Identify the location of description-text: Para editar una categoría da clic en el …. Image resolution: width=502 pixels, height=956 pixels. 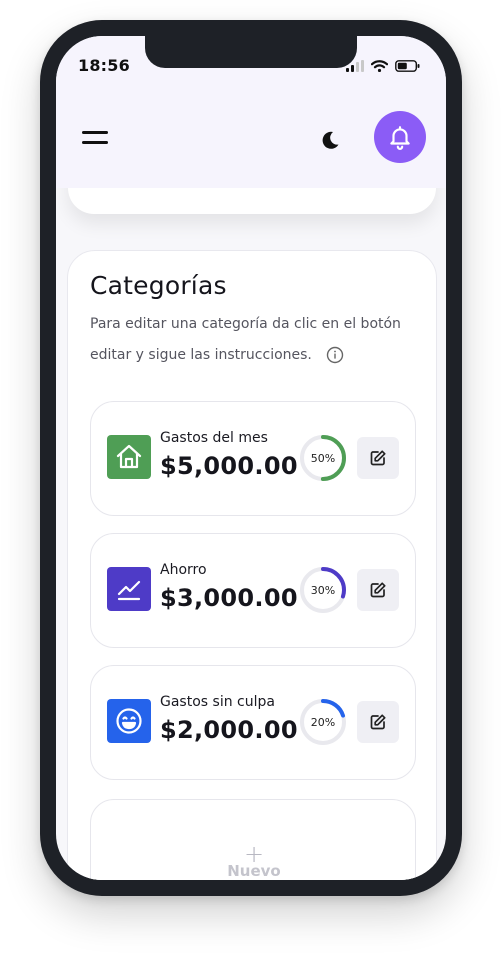
(245, 339).